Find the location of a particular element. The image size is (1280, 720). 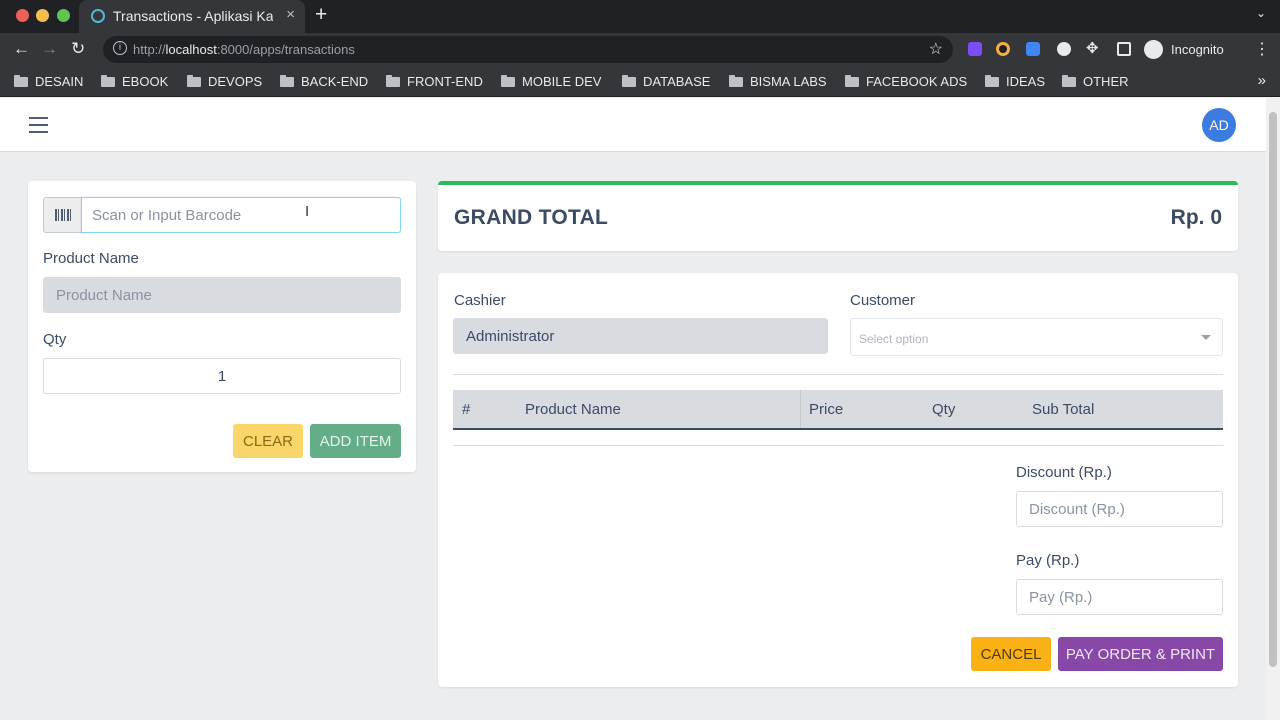

reload-icon: ↻ is located at coordinates (78, 49).